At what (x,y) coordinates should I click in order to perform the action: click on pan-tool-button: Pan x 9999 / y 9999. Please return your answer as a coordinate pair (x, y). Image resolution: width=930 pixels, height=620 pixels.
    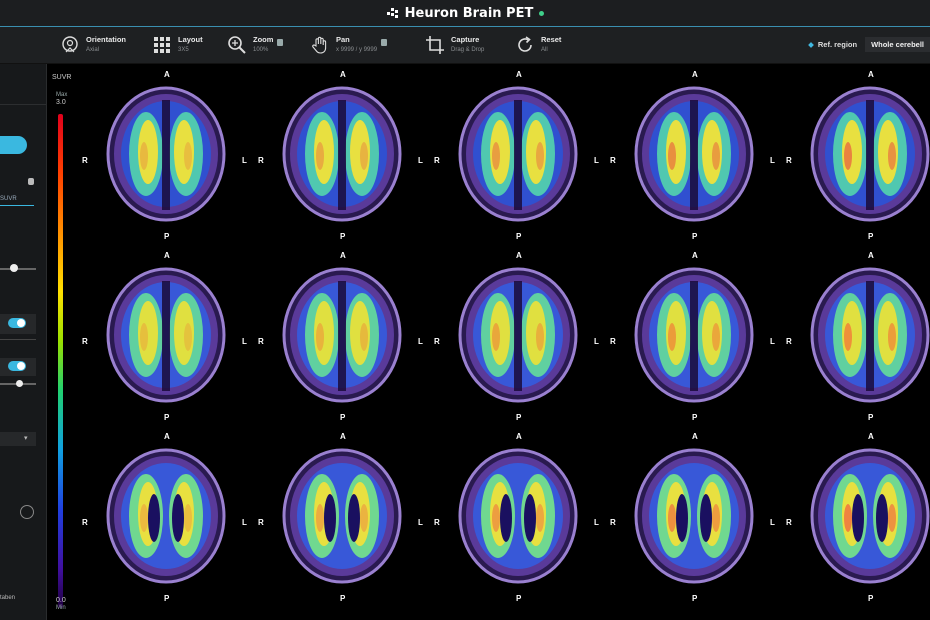
    Looking at the image, I should click on (349, 45).